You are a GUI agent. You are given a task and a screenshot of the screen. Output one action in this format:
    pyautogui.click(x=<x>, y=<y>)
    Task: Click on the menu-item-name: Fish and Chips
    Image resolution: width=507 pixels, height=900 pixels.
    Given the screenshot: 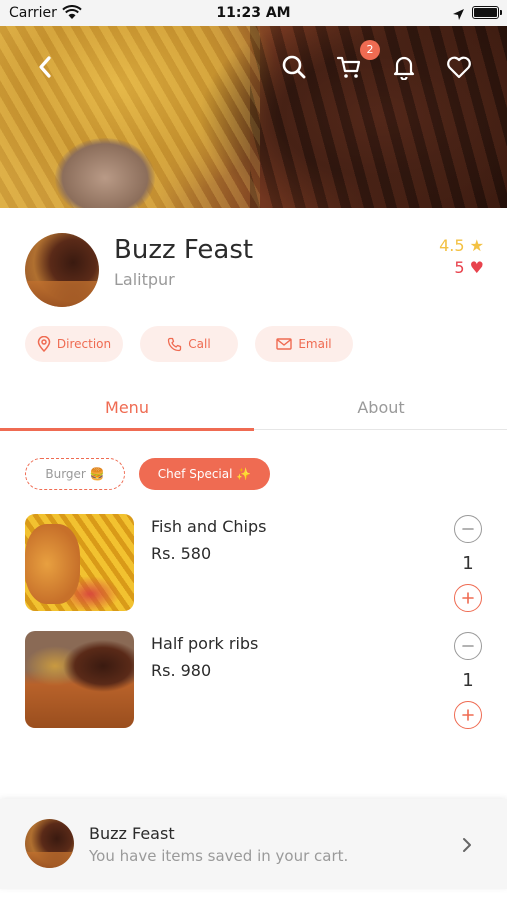 What is the action you would take?
    pyautogui.click(x=209, y=526)
    